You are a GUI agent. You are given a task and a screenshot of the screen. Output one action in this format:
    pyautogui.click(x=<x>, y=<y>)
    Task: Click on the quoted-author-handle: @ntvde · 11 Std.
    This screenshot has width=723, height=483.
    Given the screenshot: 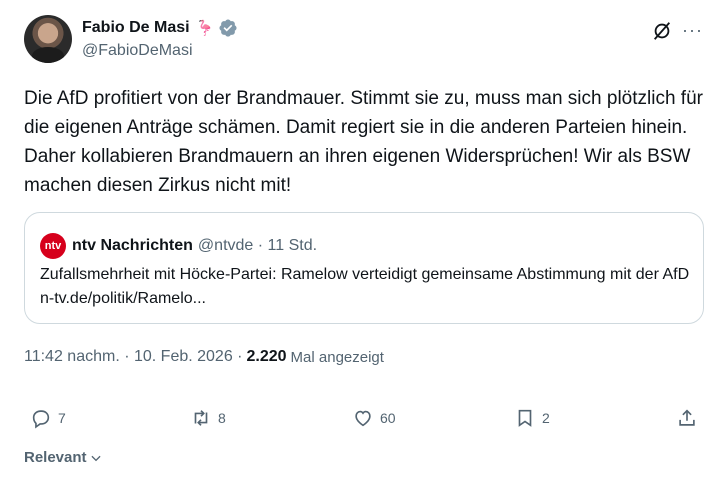 What is the action you would take?
    pyautogui.click(x=257, y=245)
    